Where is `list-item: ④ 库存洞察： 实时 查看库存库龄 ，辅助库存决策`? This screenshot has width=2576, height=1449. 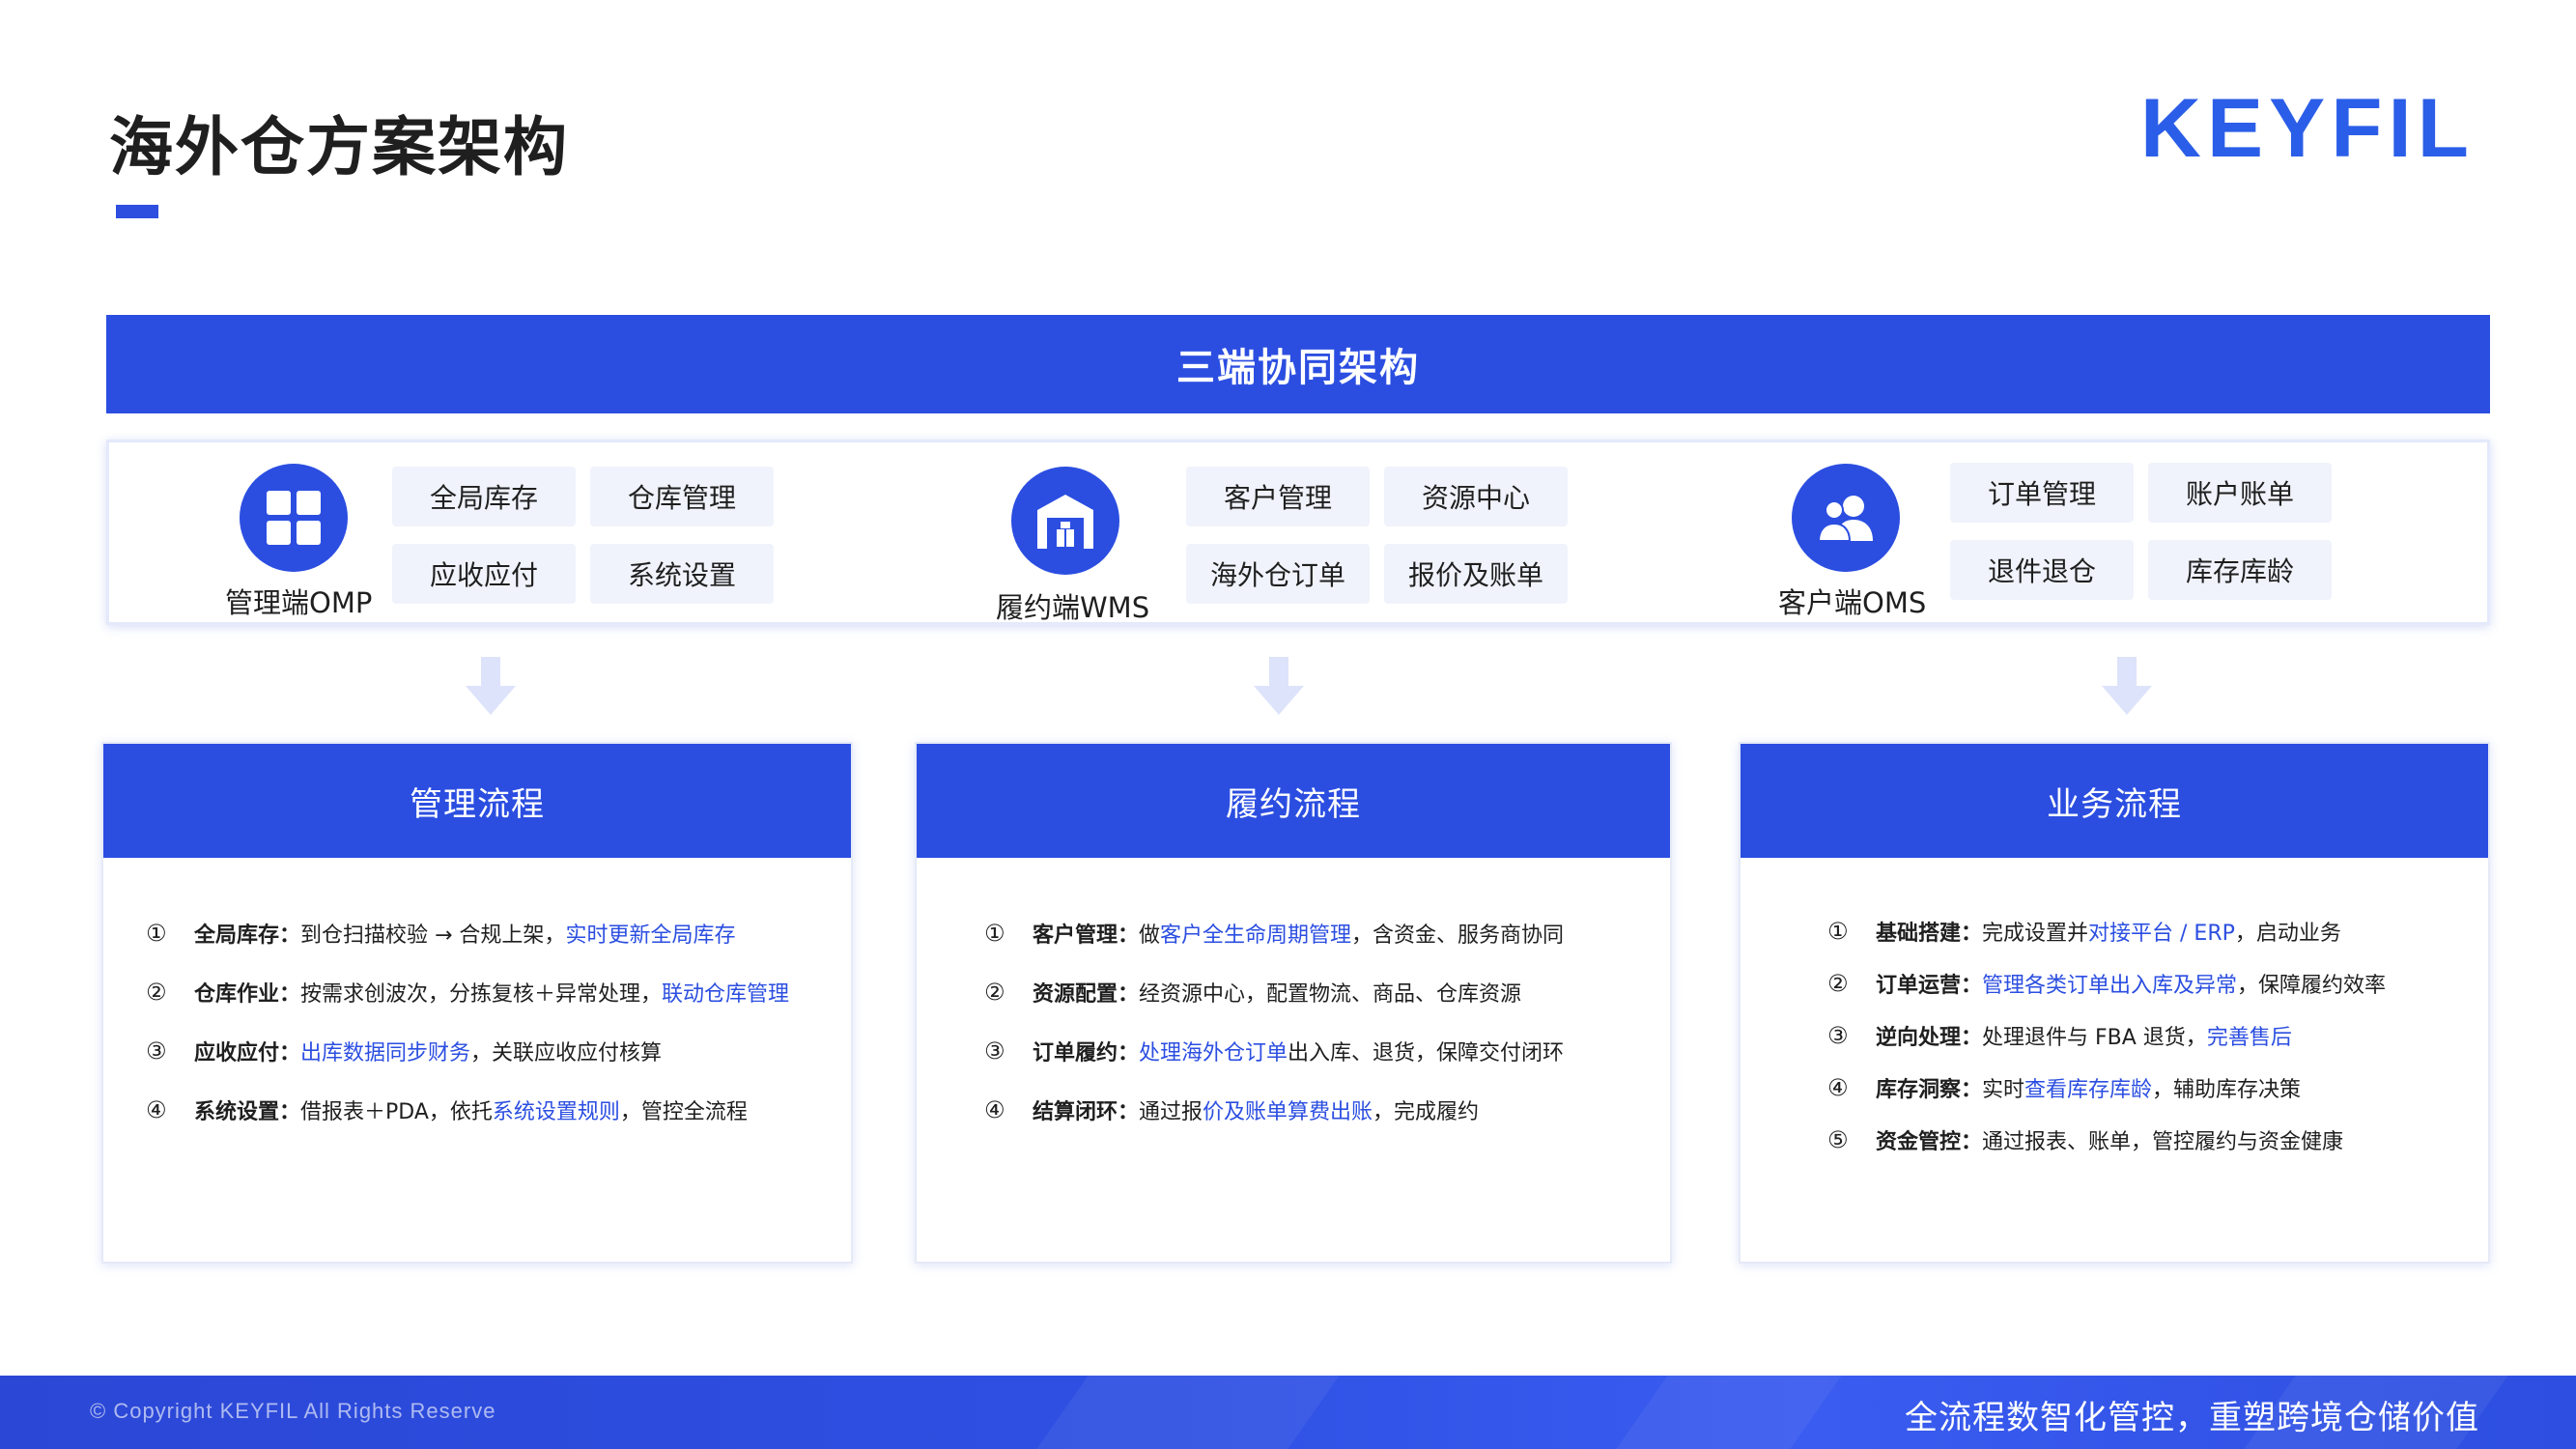 list-item: ④ 库存洞察： 实时 查看库存库龄 ，辅助库存决策 is located at coordinates (2064, 1088).